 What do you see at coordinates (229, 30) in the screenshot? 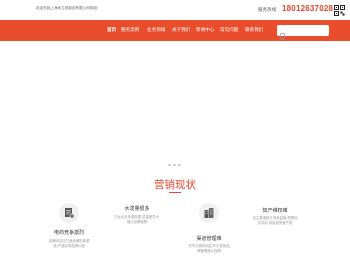
I see `nav-item-faq: 常见问题` at bounding box center [229, 30].